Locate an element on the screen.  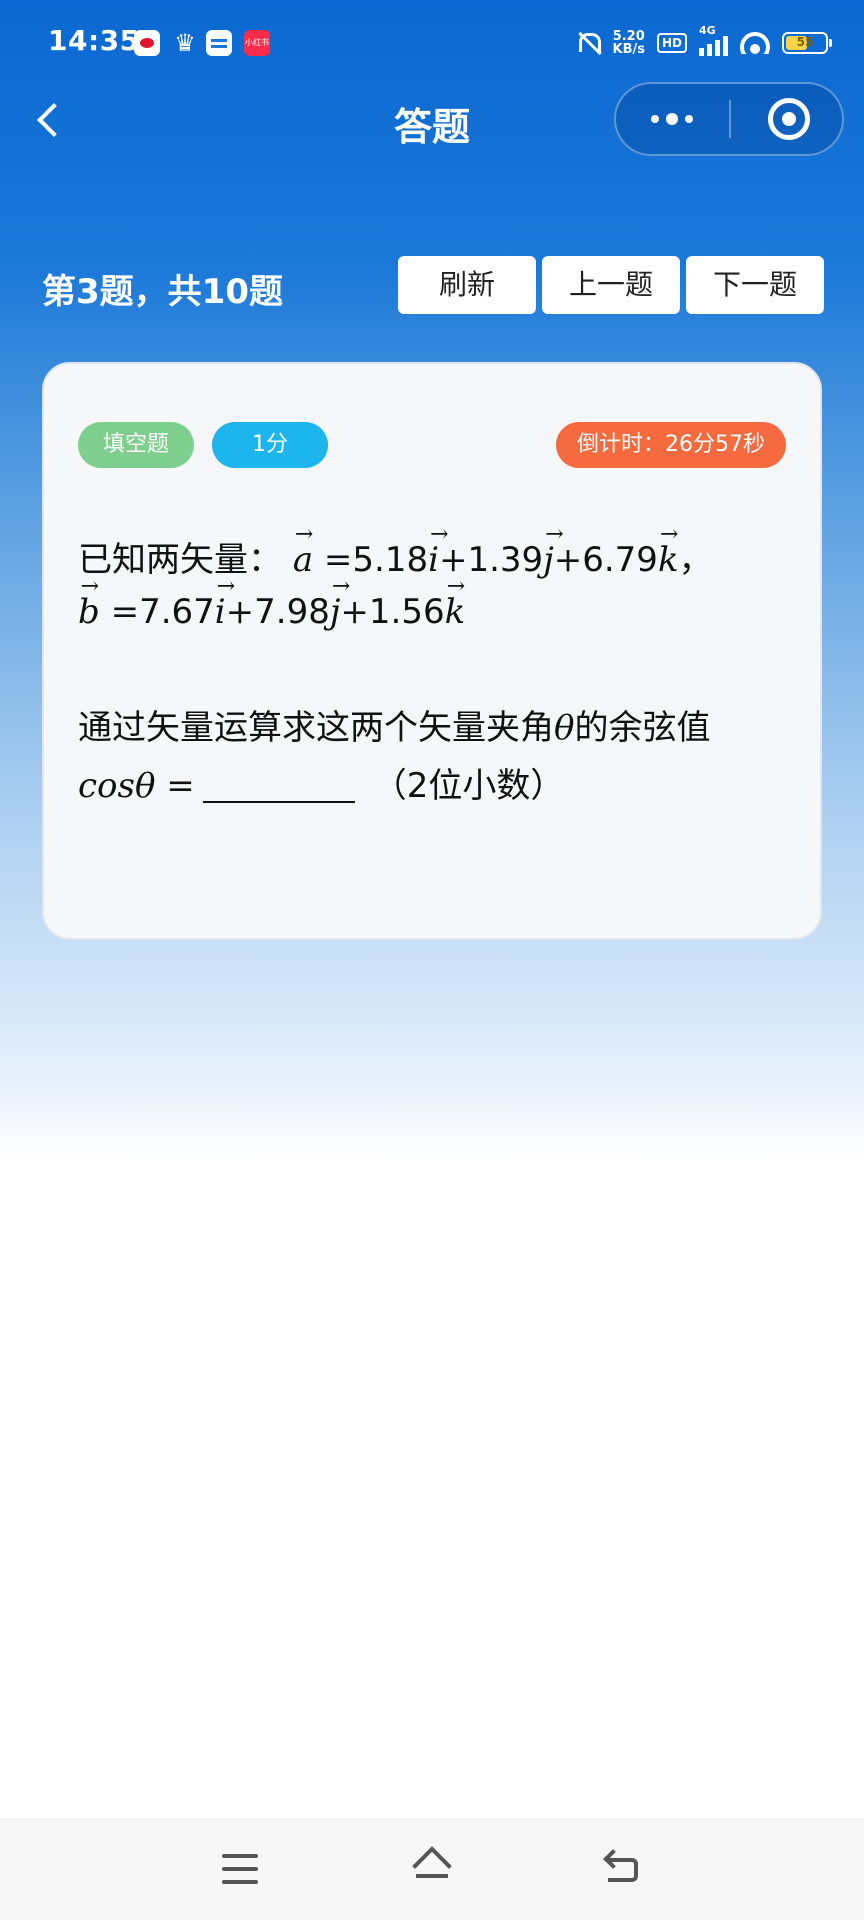
precision-hint: （2位小数） is located at coordinates (468, 786).